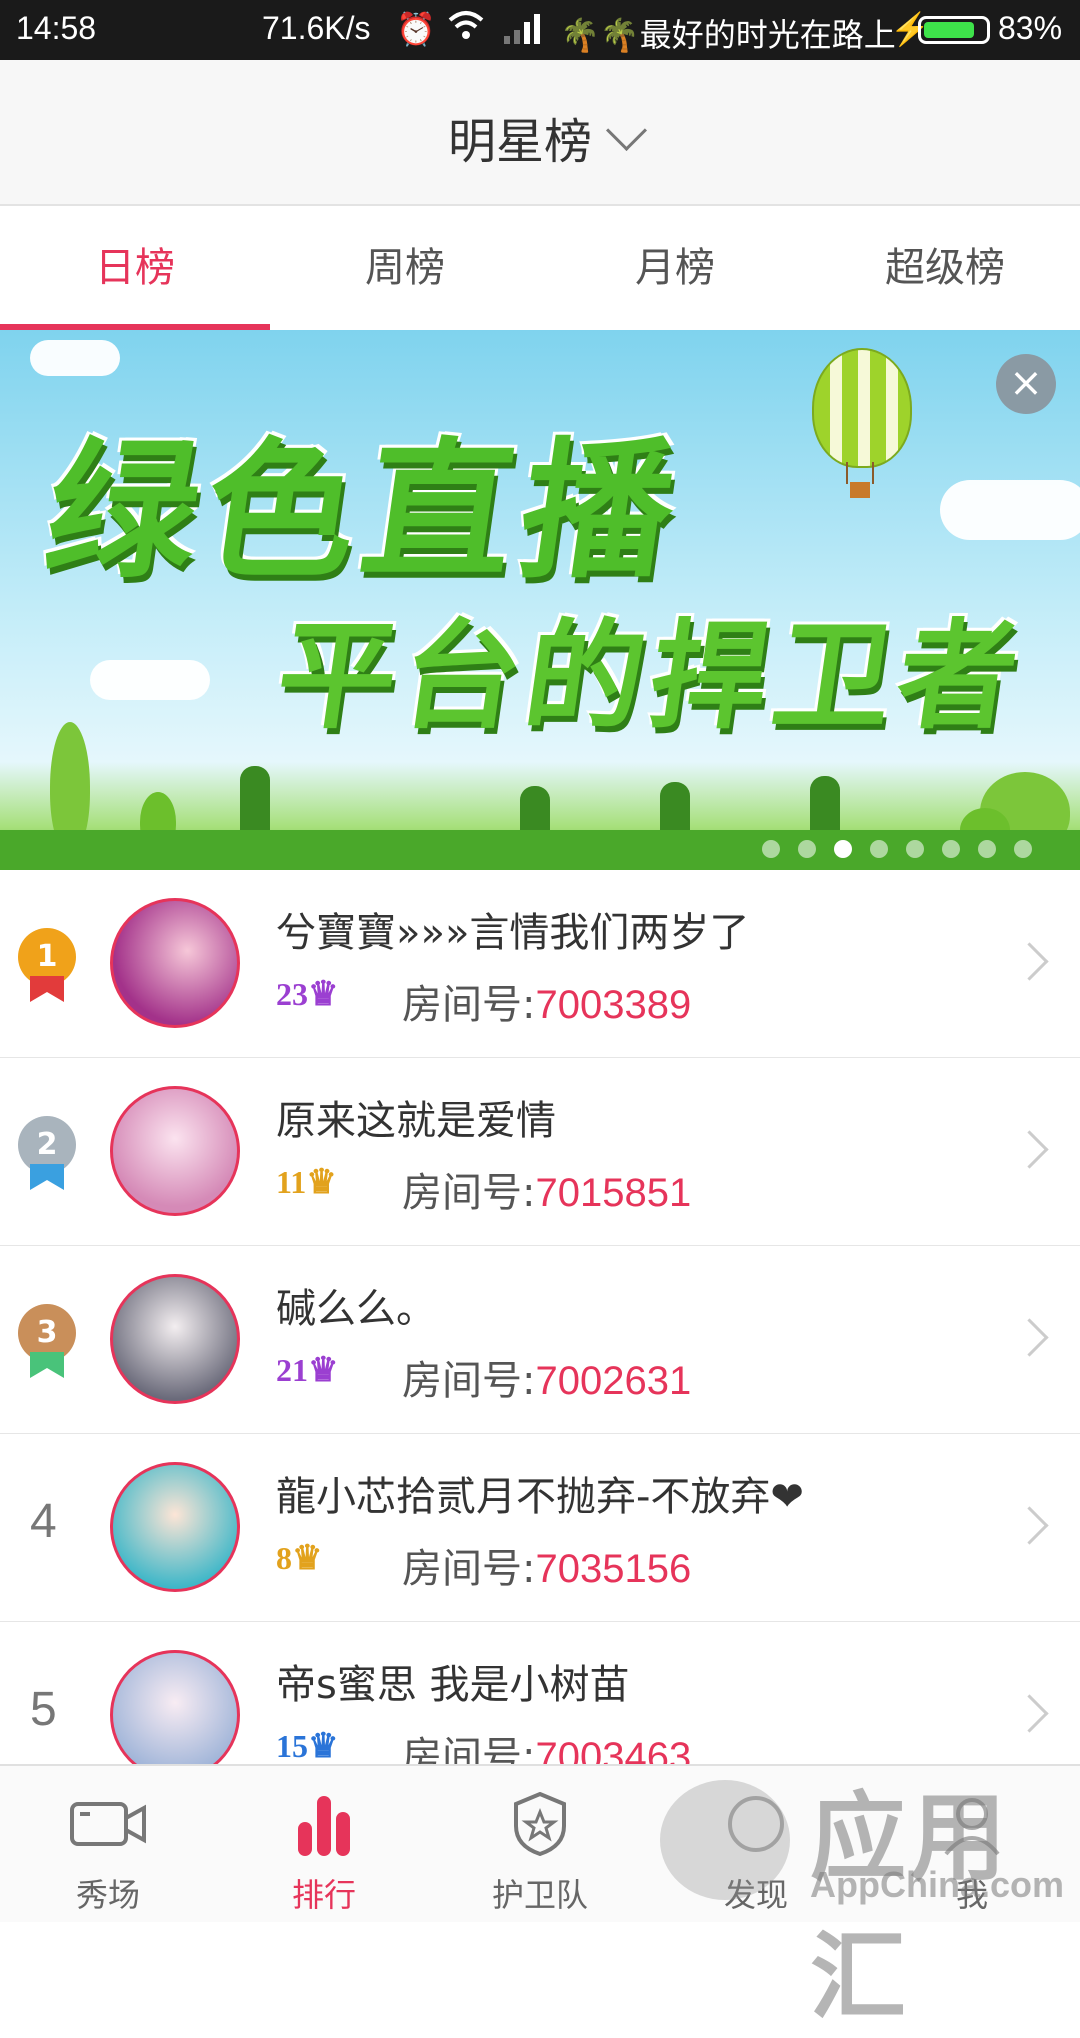  I want to click on rank-number: 5, so click(43, 1709).